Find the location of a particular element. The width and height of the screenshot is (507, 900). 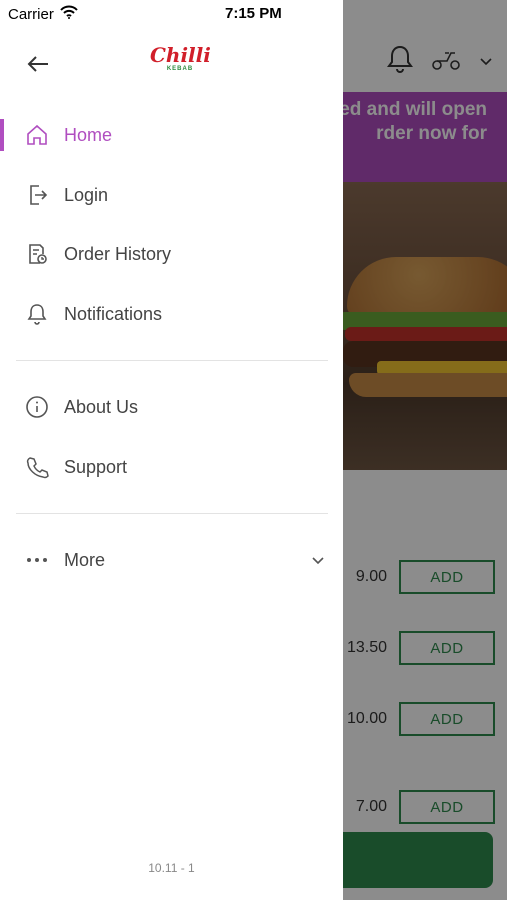

sidebar-item-more: More is located at coordinates (171, 560).